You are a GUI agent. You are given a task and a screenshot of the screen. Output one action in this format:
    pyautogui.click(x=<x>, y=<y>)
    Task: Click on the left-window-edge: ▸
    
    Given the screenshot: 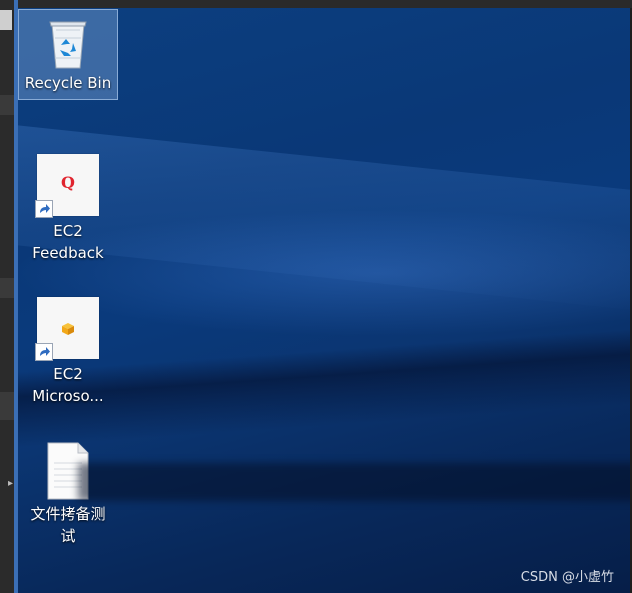 What is the action you would take?
    pyautogui.click(x=9, y=296)
    